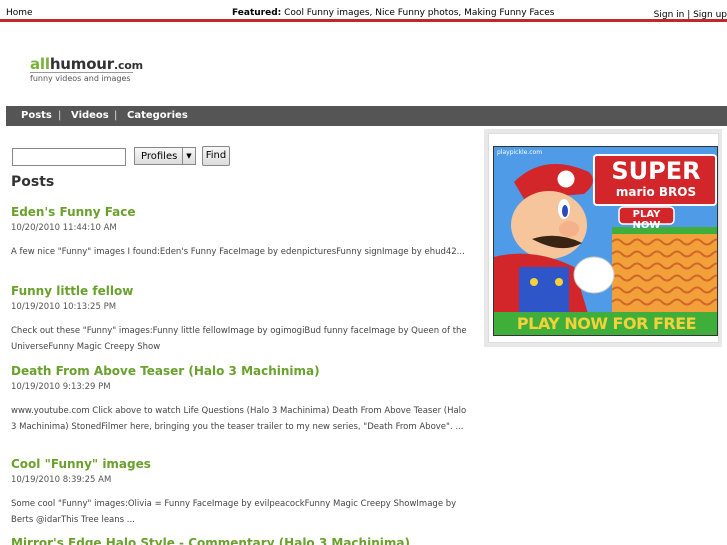 The width and height of the screenshot is (727, 545). Describe the element at coordinates (90, 115) in the screenshot. I see `nav-videos: Videos` at that location.